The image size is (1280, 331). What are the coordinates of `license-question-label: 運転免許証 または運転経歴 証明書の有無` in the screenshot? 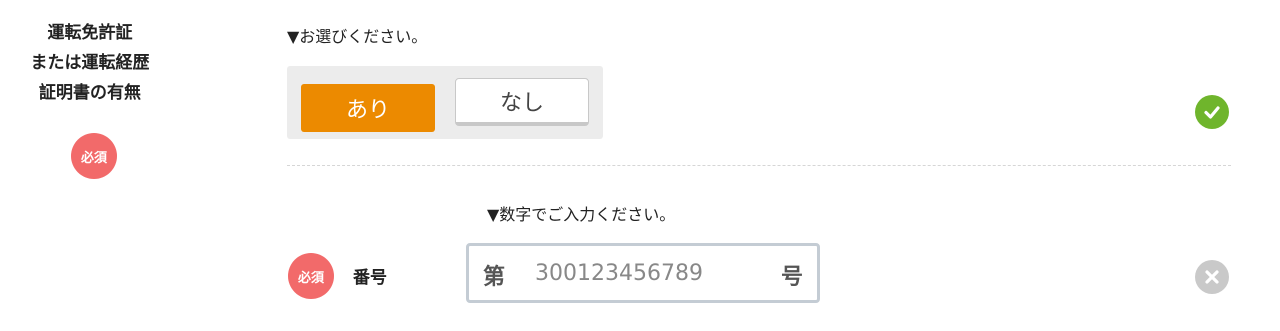 It's located at (90, 63).